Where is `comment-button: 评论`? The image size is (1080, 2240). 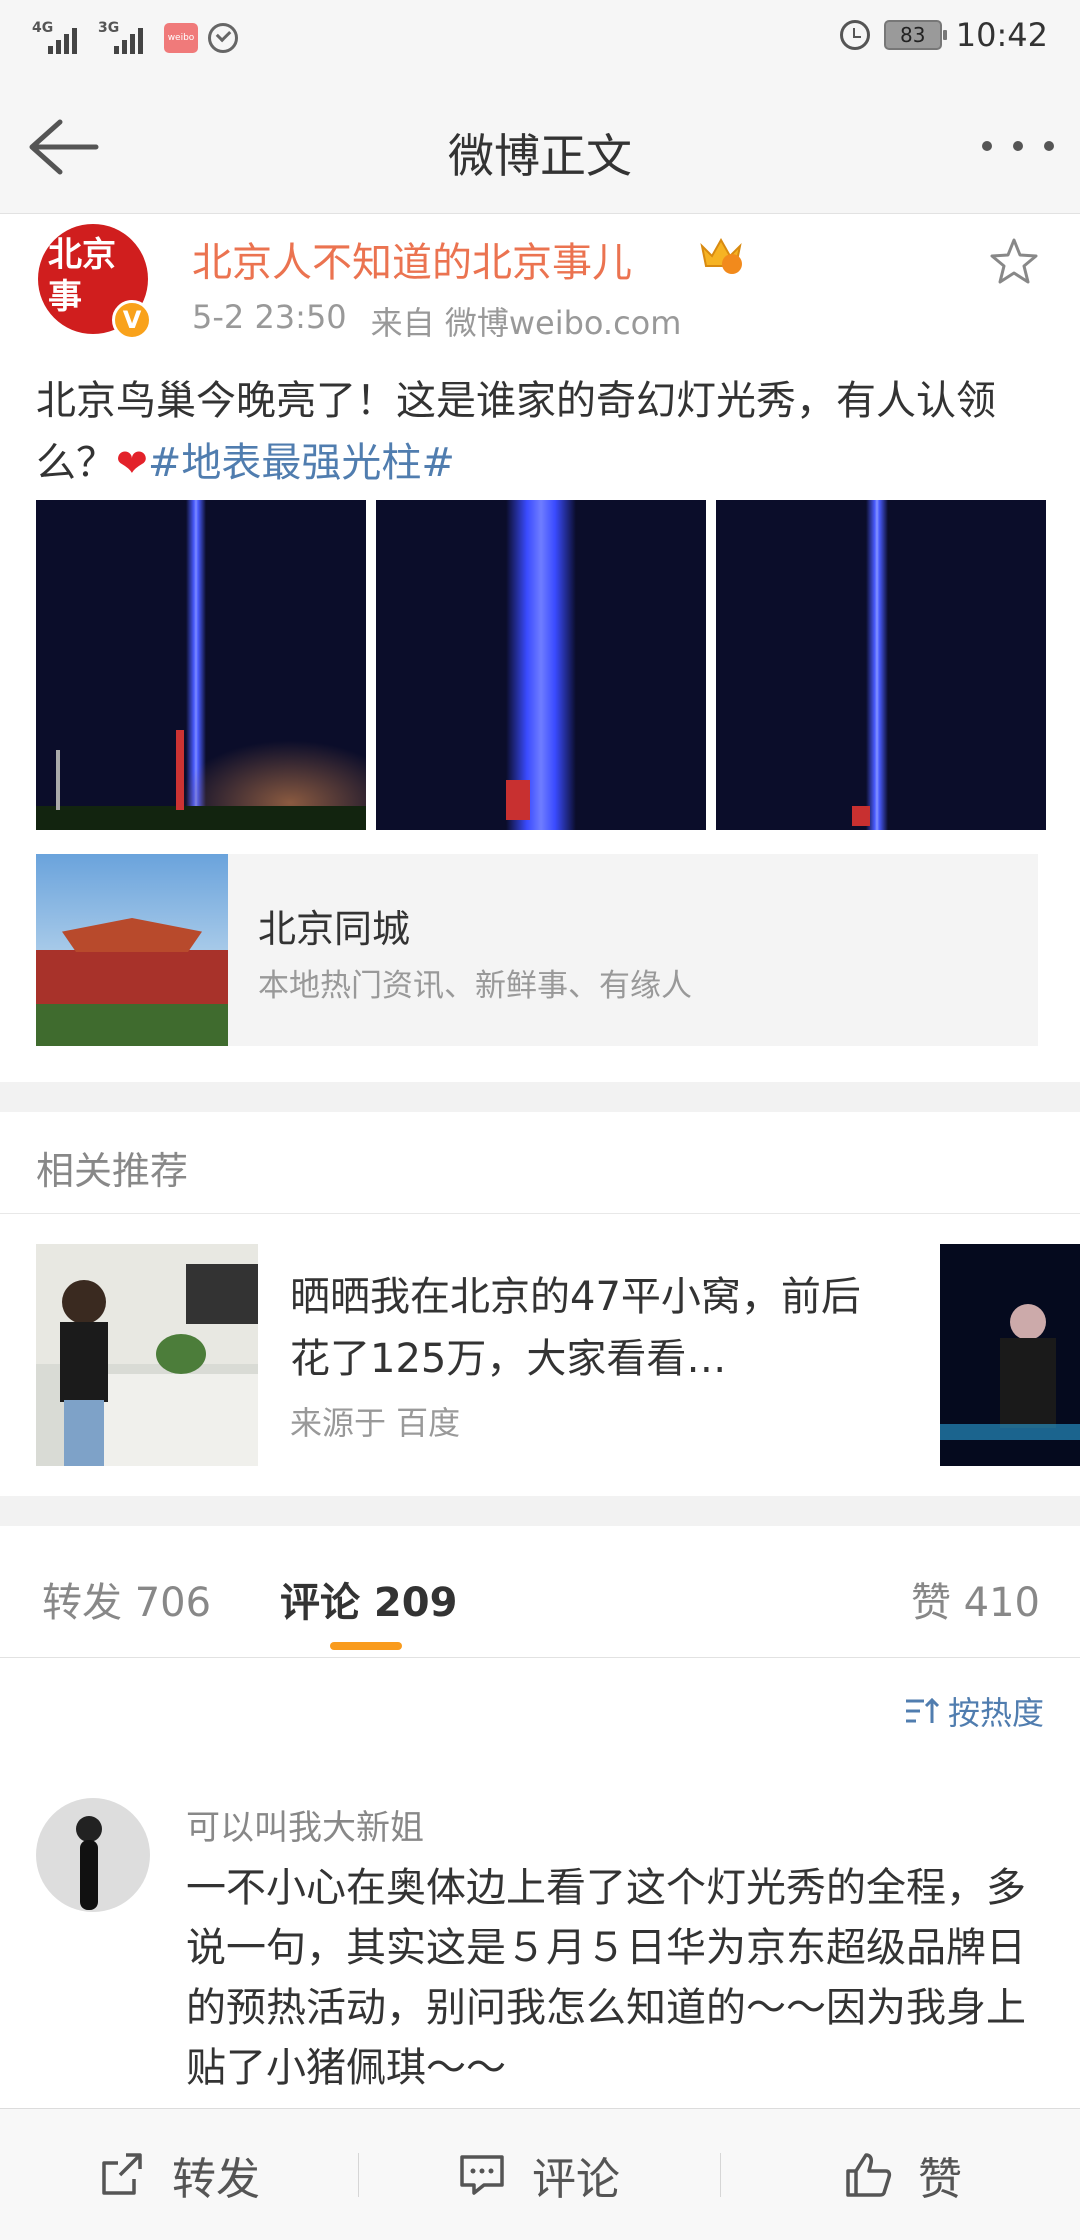 comment-button: 评论 is located at coordinates (538, 2174).